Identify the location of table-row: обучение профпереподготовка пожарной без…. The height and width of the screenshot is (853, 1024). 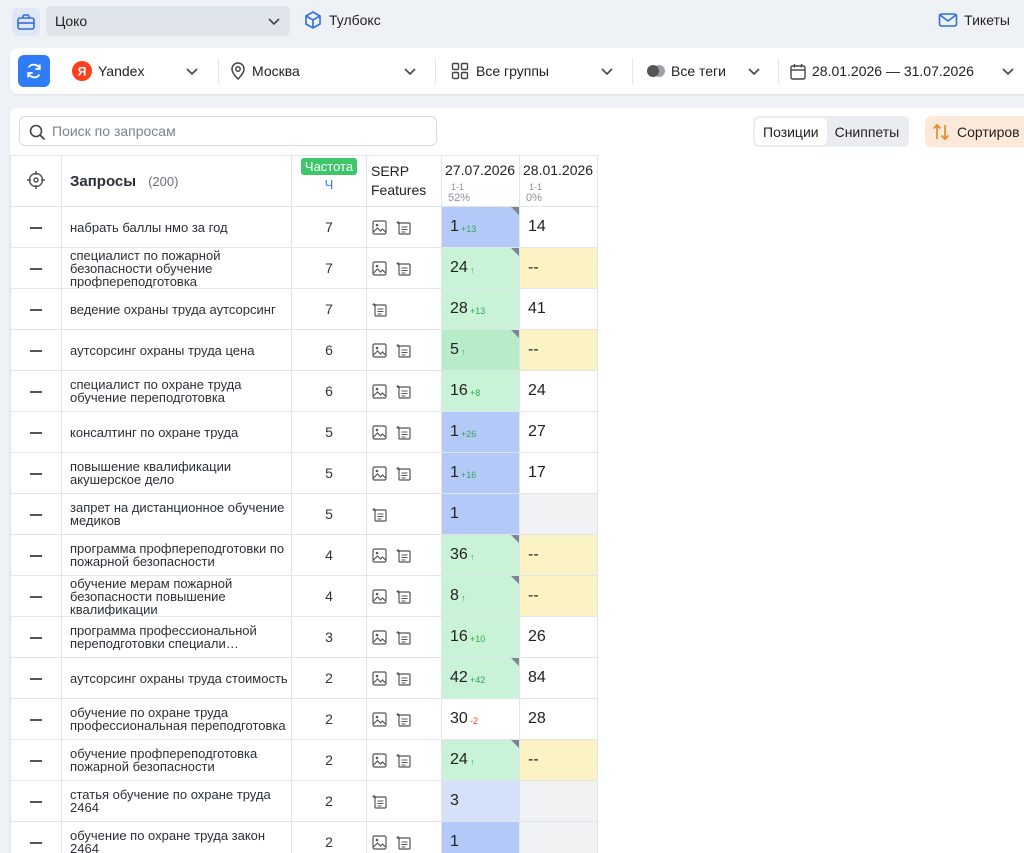
(304, 760).